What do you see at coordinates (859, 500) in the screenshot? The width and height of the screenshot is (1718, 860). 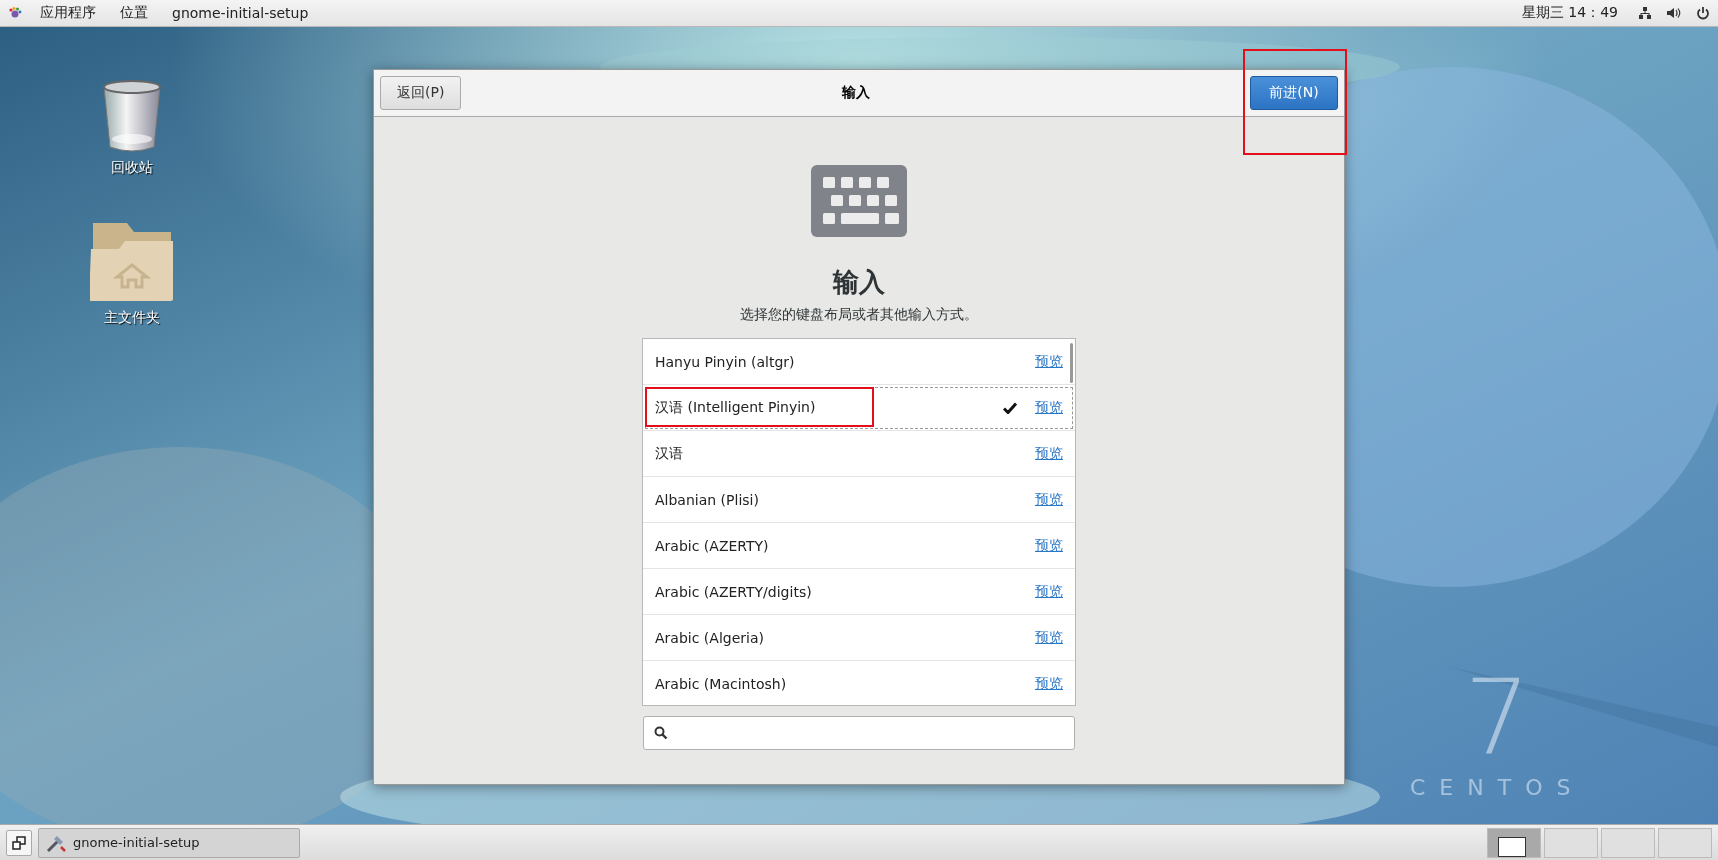 I see `layout-row: Albanian (Plisi) 预览` at bounding box center [859, 500].